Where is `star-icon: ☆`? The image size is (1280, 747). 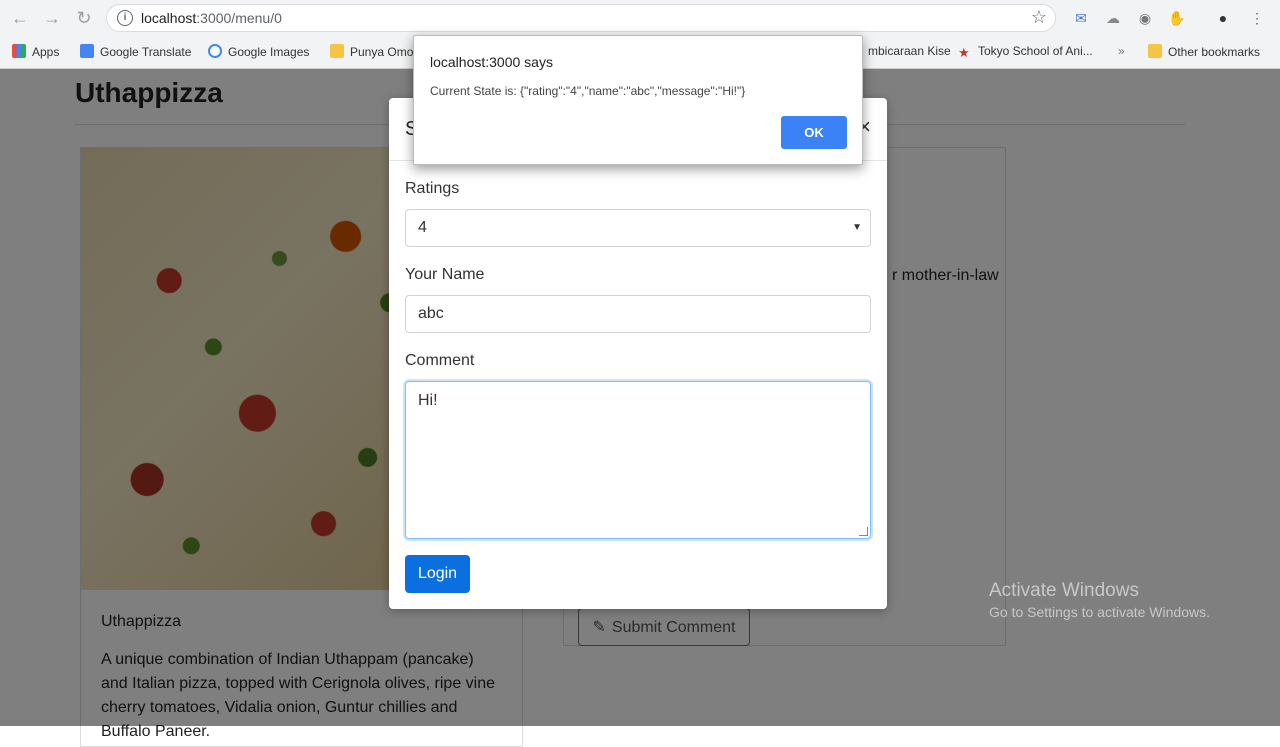 star-icon: ☆ is located at coordinates (1039, 17).